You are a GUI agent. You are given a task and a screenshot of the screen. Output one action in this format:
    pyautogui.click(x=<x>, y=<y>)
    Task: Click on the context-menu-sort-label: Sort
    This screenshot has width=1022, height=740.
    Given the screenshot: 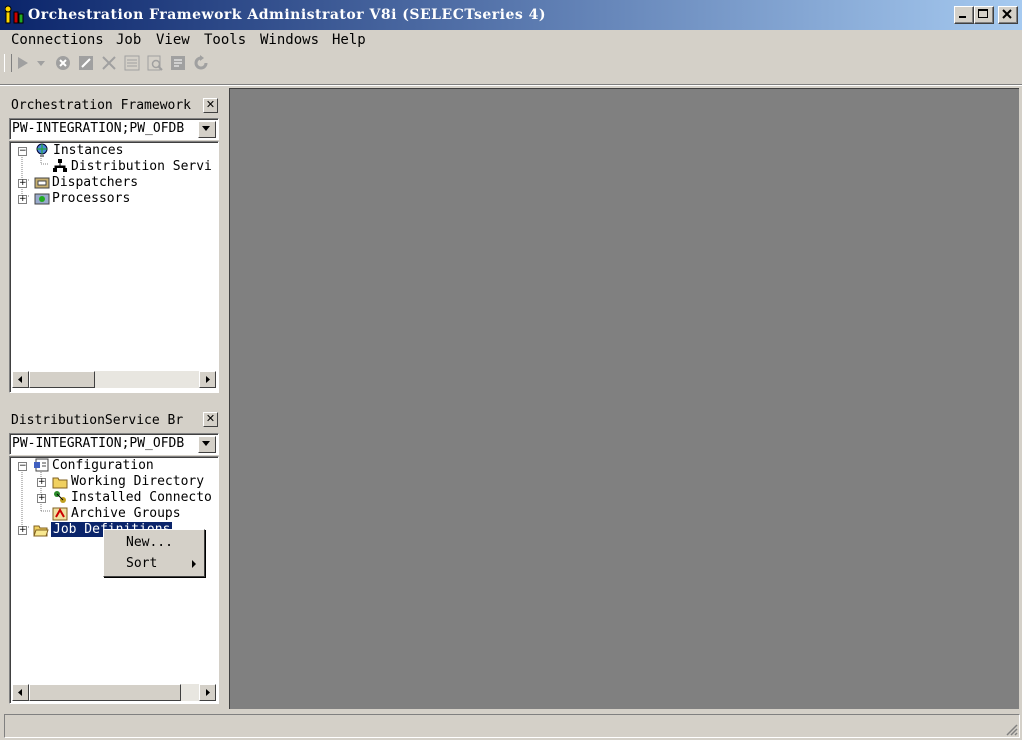 What is the action you would take?
    pyautogui.click(x=142, y=563)
    